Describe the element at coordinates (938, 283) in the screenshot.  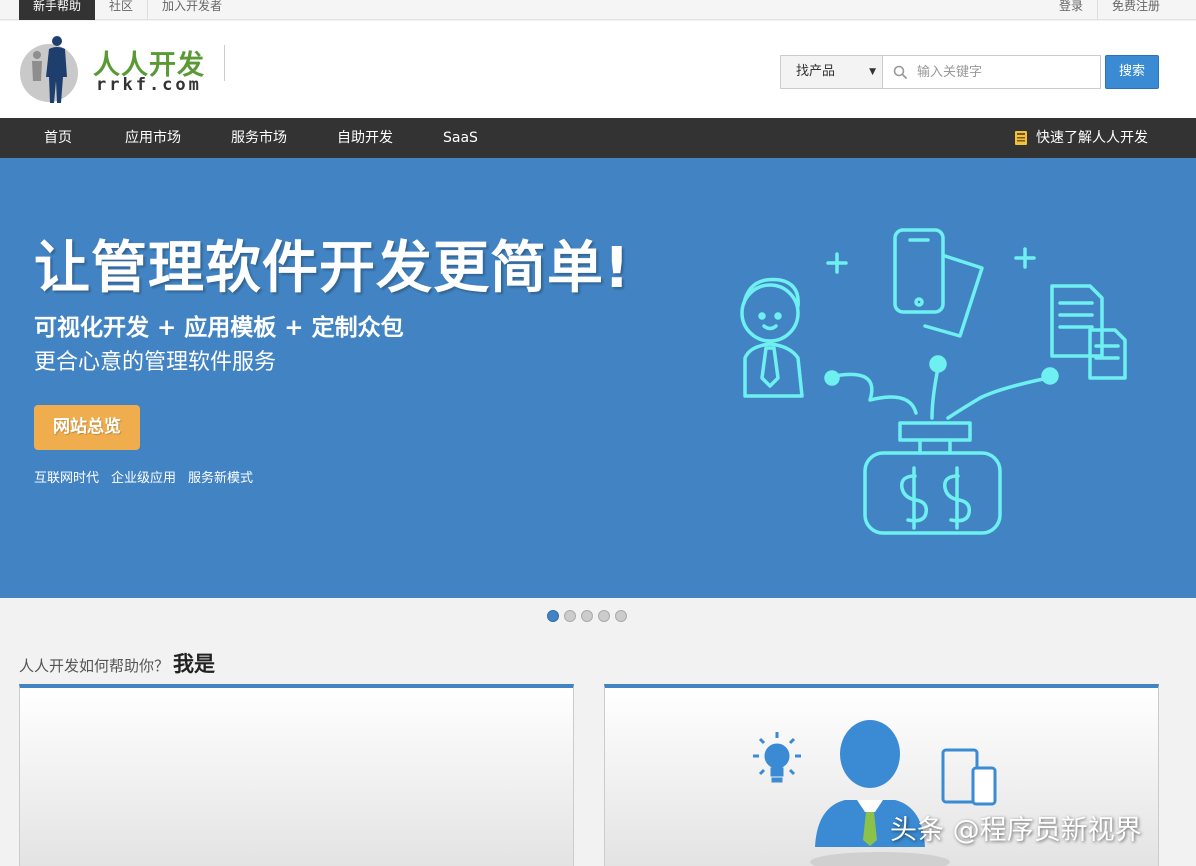
I see `phone-icon` at that location.